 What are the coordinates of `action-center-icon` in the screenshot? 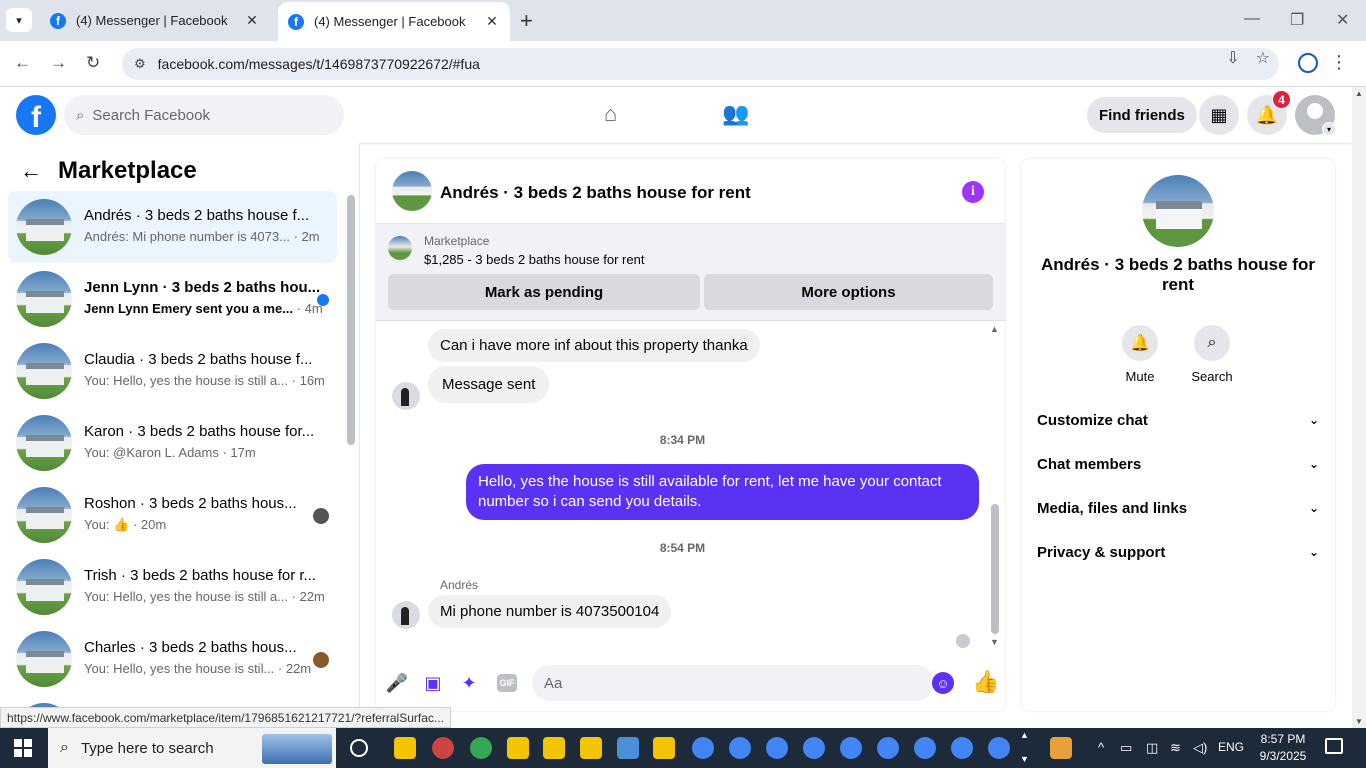 It's located at (1334, 746).